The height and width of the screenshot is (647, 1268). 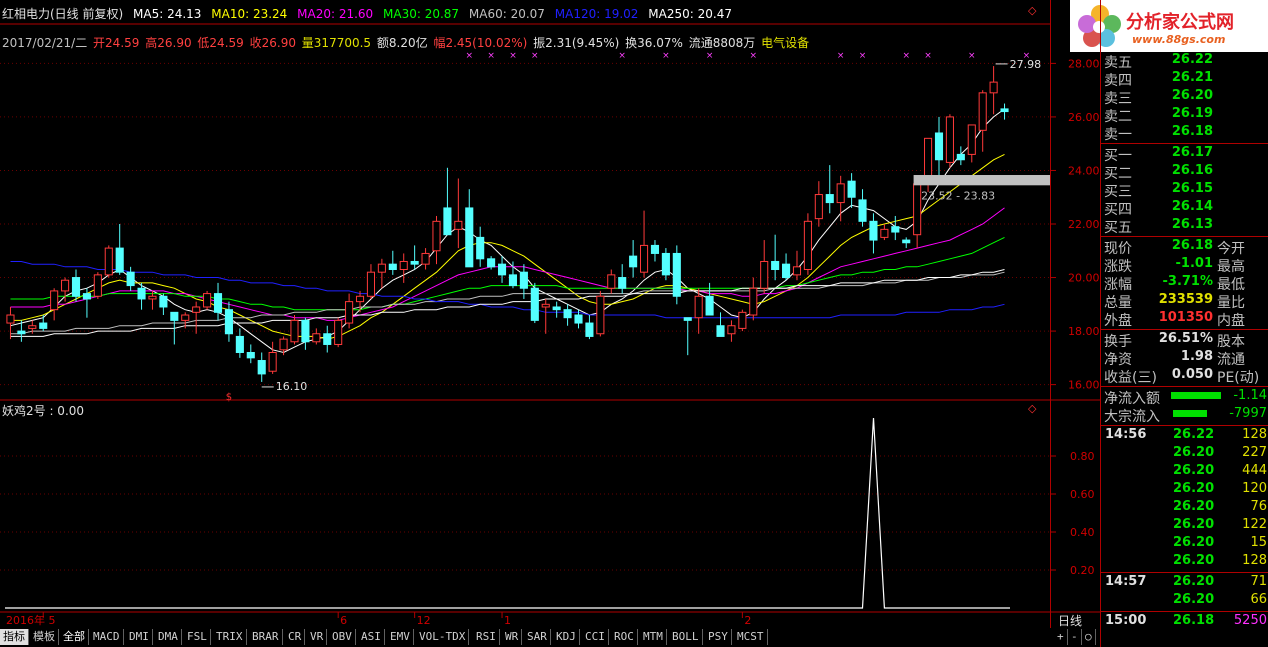 What do you see at coordinates (1192, 188) in the screenshot?
I see `bid-price: 26.15` at bounding box center [1192, 188].